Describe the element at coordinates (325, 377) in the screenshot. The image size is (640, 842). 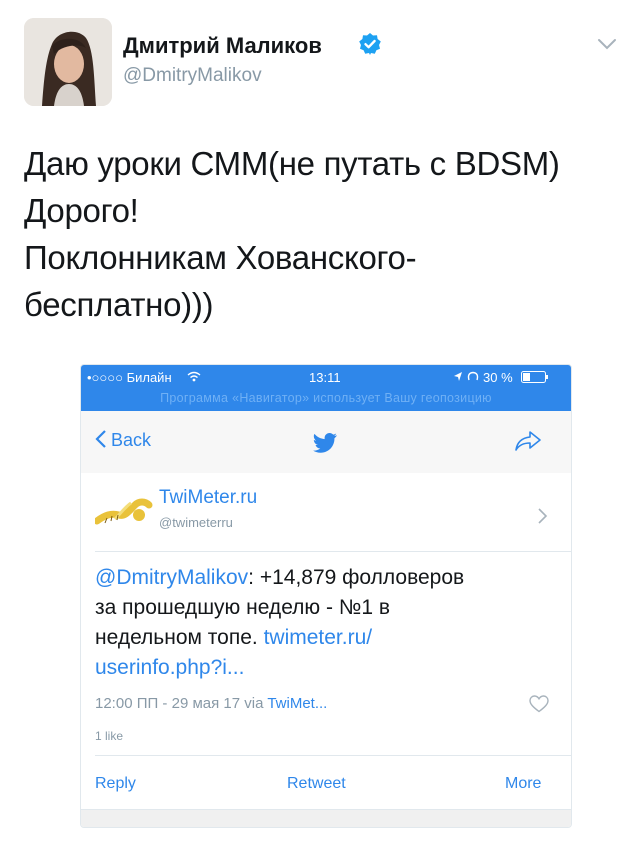
I see `status-time: 13:11` at that location.